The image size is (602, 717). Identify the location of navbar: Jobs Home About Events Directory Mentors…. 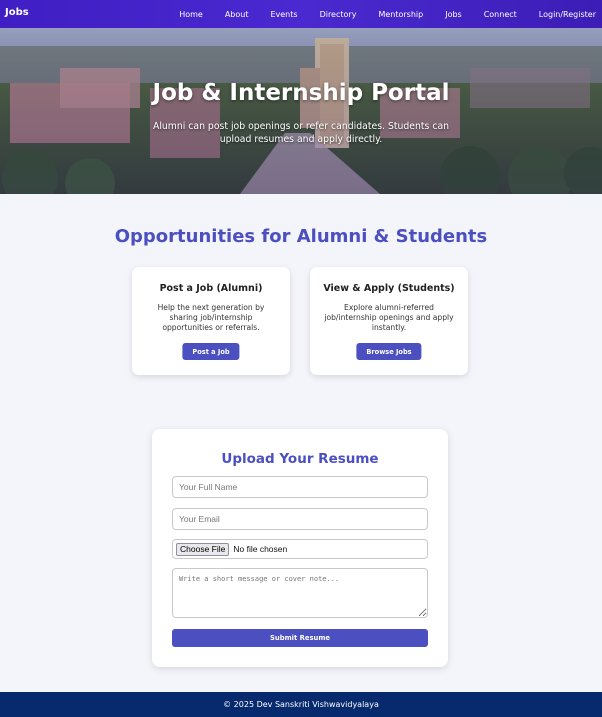
(301, 14).